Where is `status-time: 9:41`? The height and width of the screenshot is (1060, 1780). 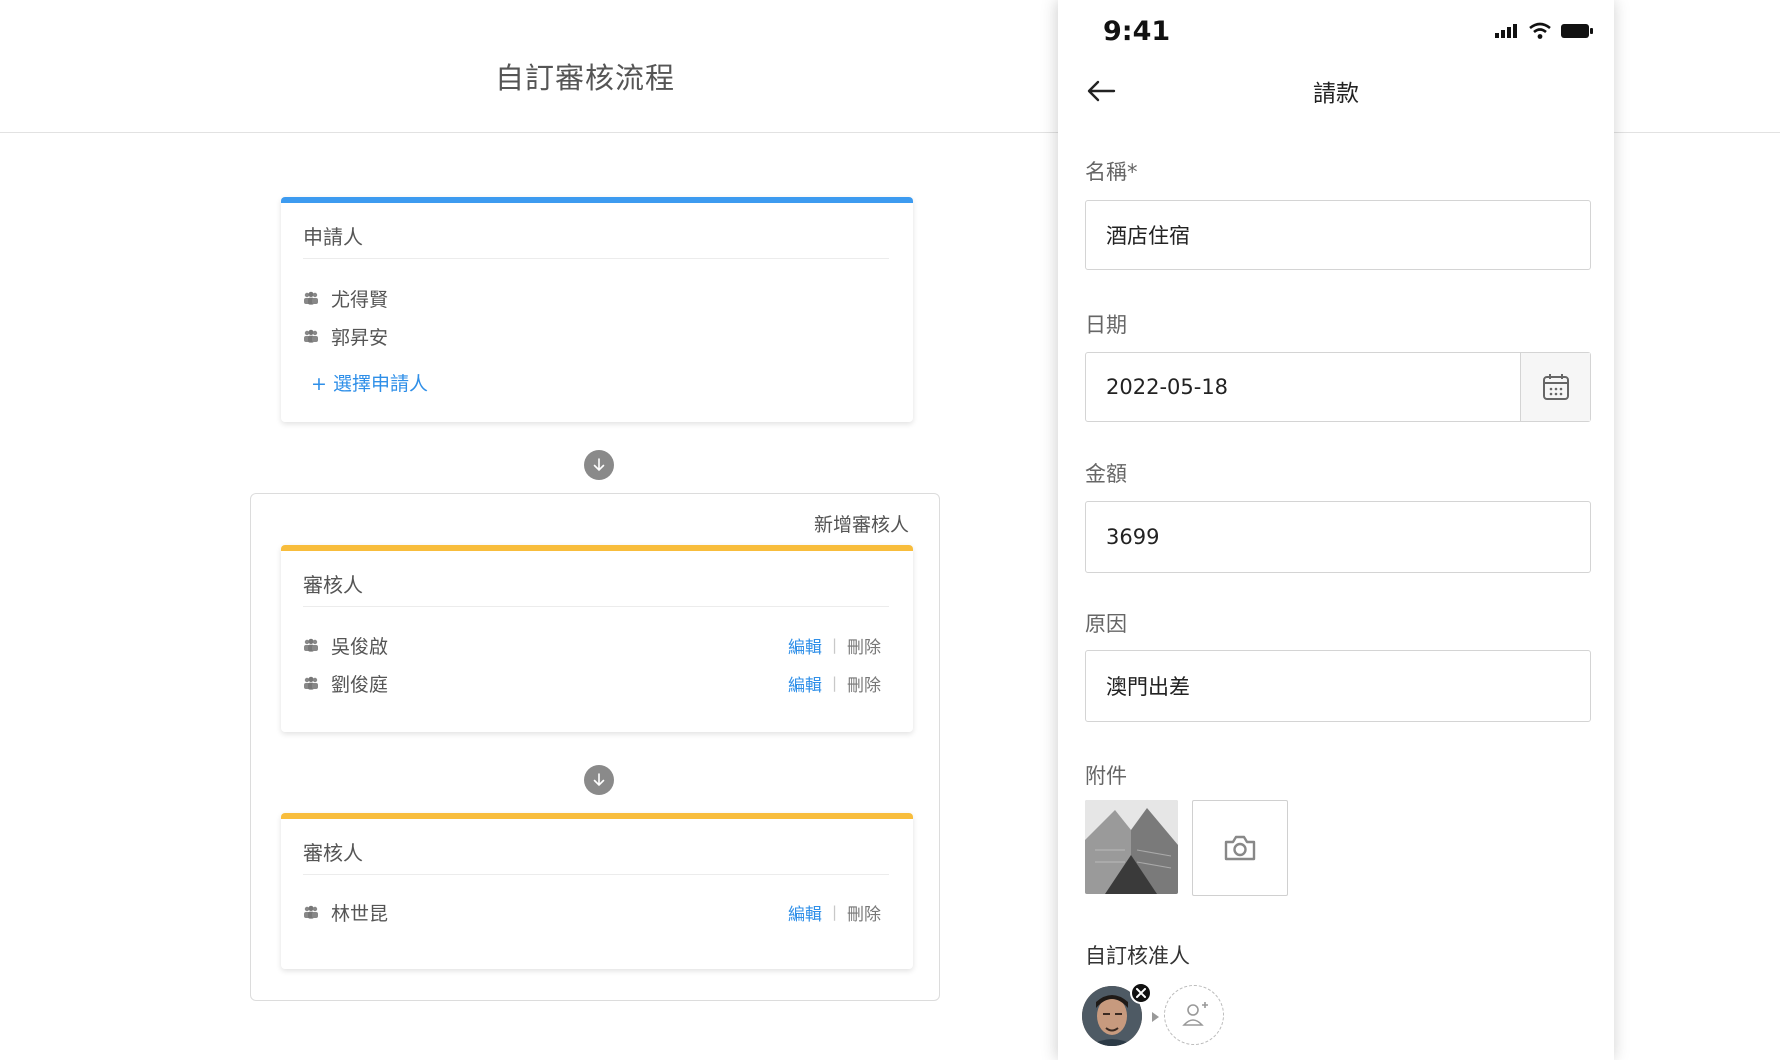
status-time: 9:41 is located at coordinates (1137, 31).